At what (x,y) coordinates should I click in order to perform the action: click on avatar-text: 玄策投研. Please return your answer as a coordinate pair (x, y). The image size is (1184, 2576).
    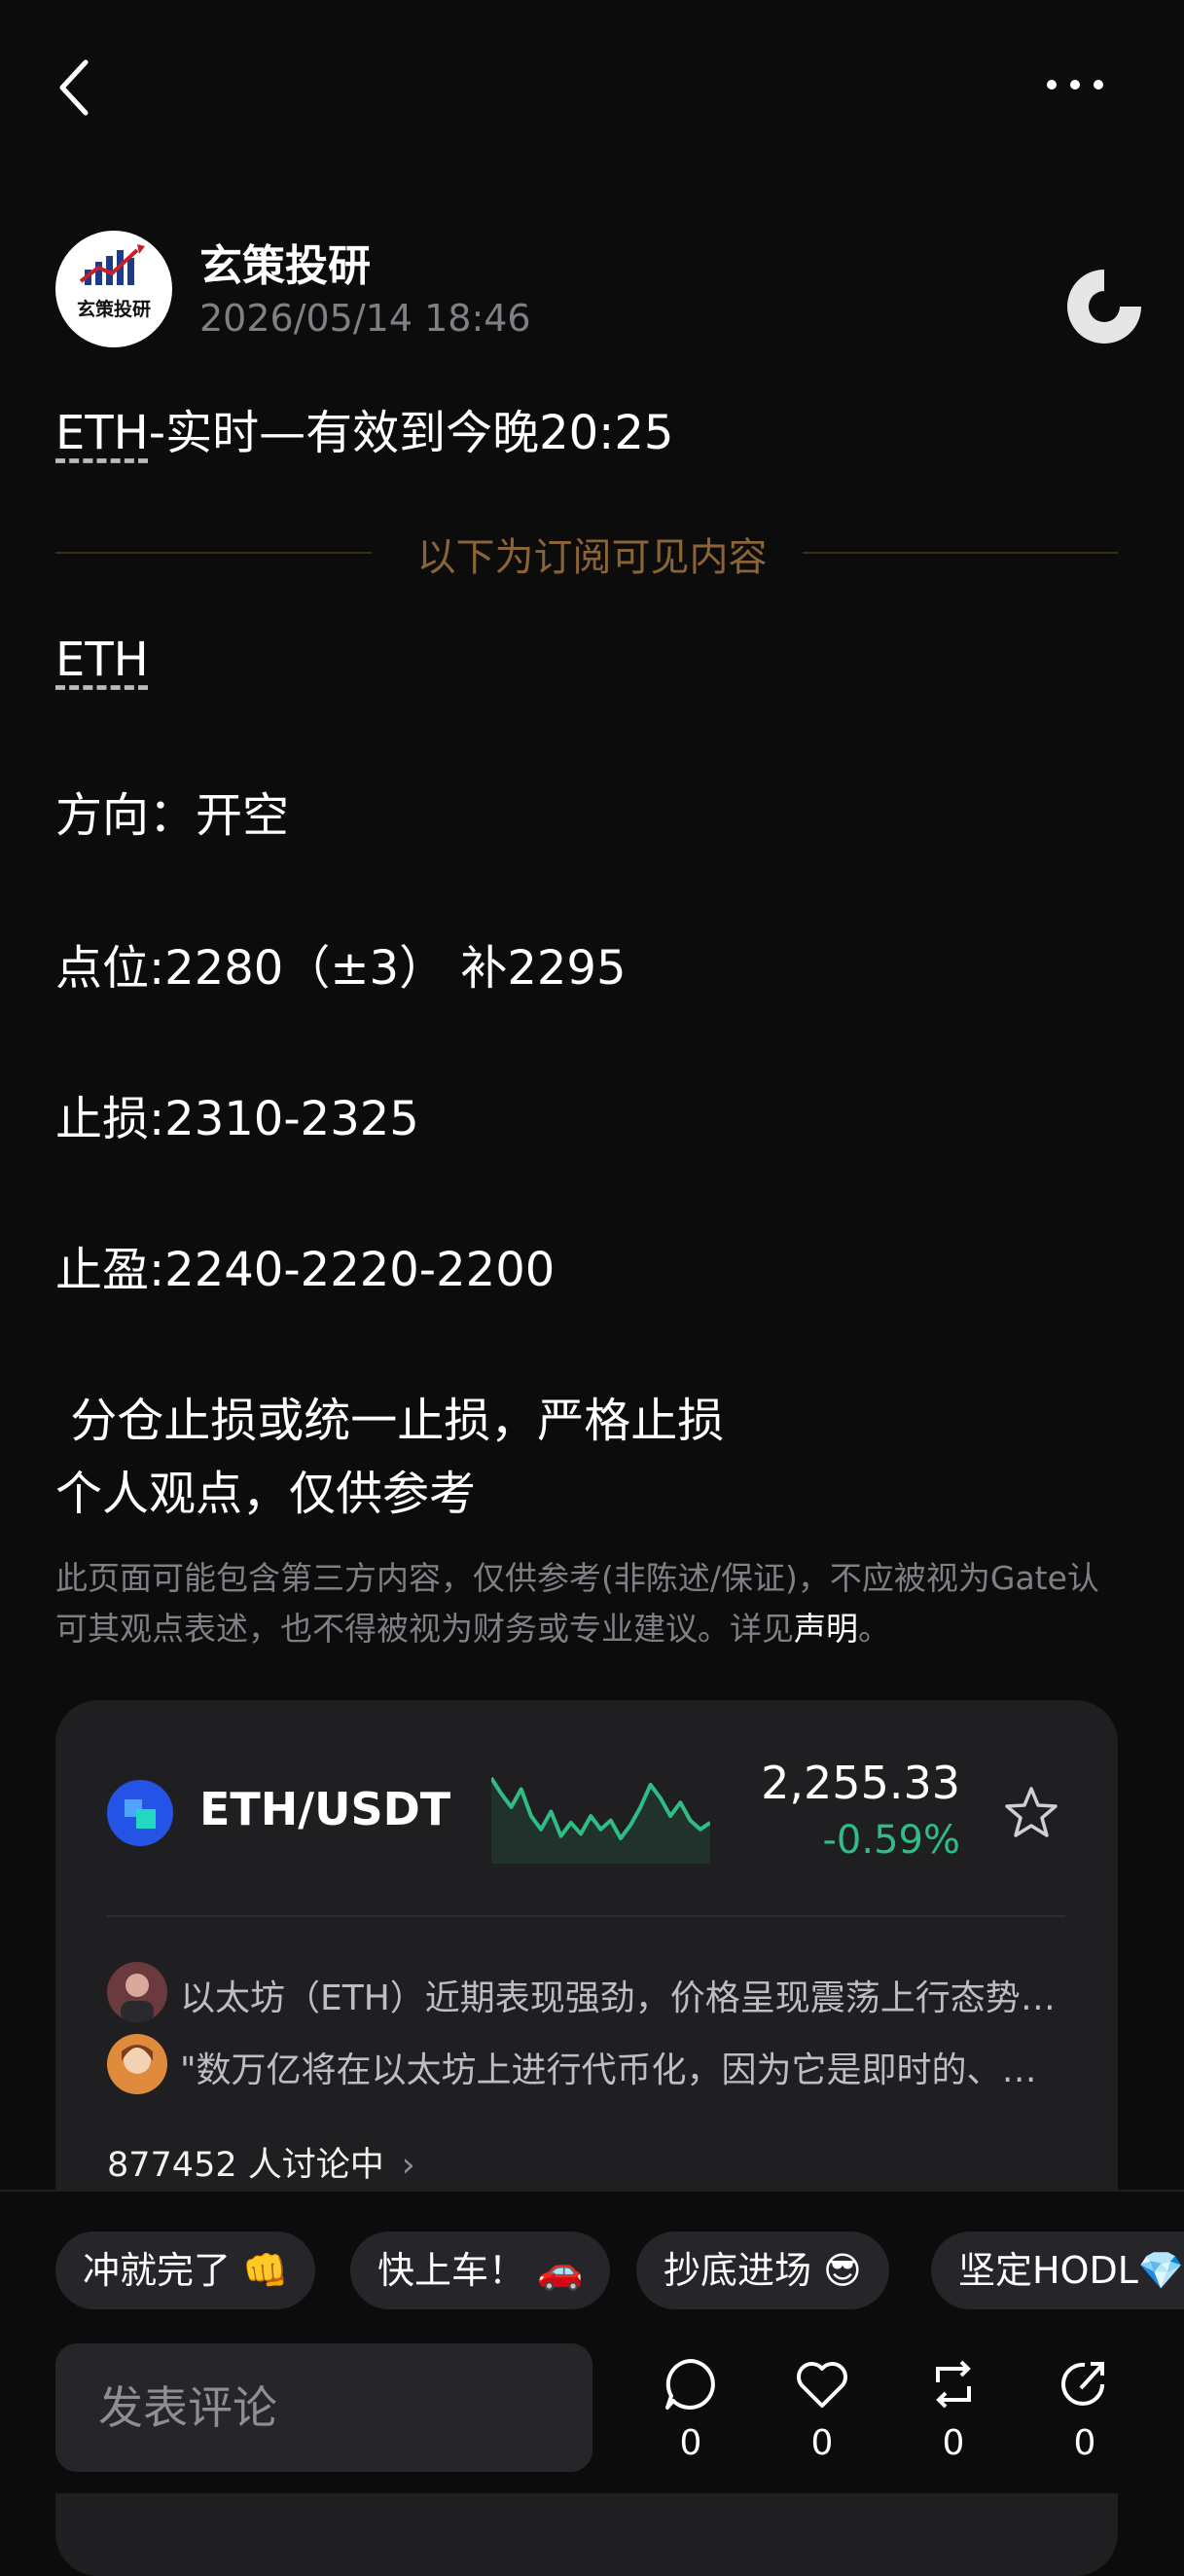
    Looking at the image, I should click on (114, 309).